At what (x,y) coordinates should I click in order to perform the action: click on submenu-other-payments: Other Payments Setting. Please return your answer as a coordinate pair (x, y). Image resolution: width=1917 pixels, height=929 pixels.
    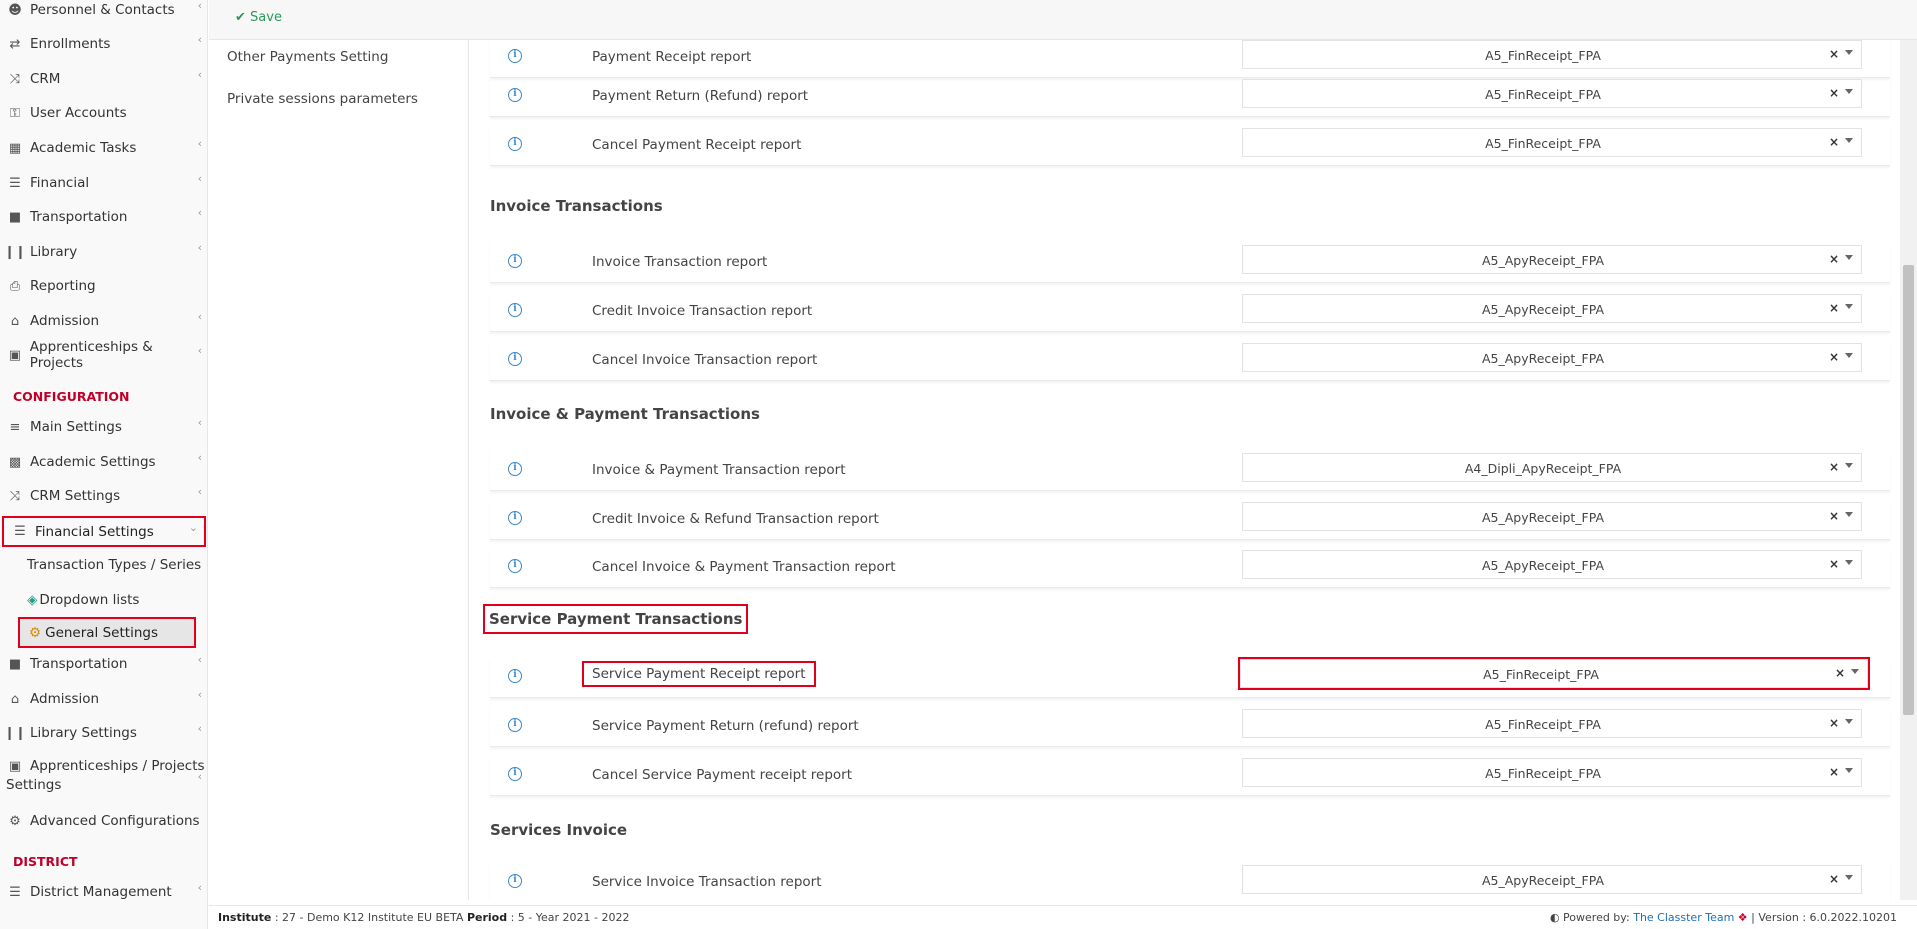
    Looking at the image, I should click on (307, 57).